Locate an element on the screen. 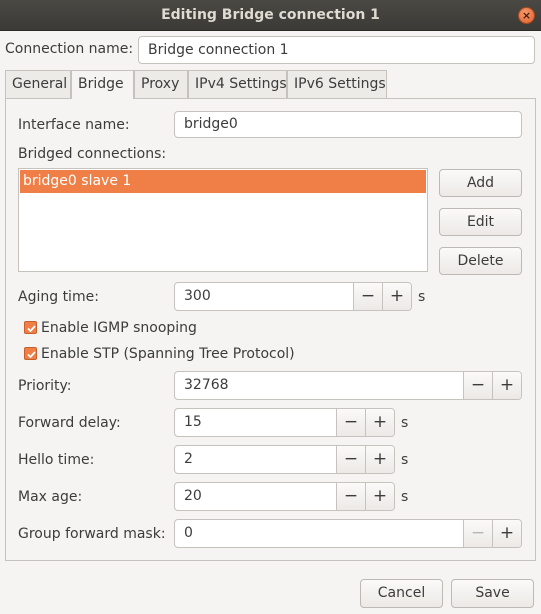  interface-name-label: Interface name: is located at coordinates (74, 125).